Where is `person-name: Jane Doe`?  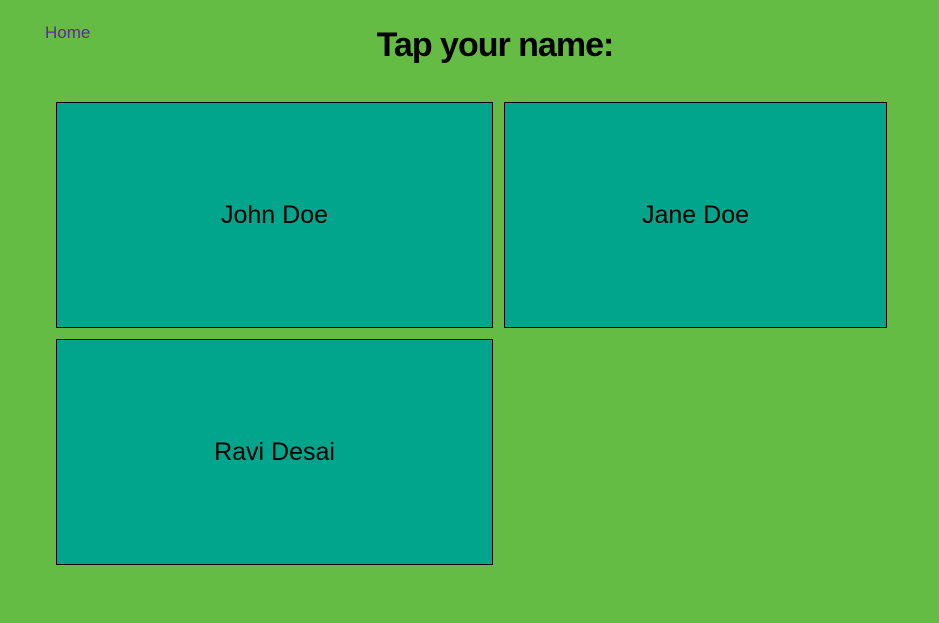 person-name: Jane Doe is located at coordinates (695, 214).